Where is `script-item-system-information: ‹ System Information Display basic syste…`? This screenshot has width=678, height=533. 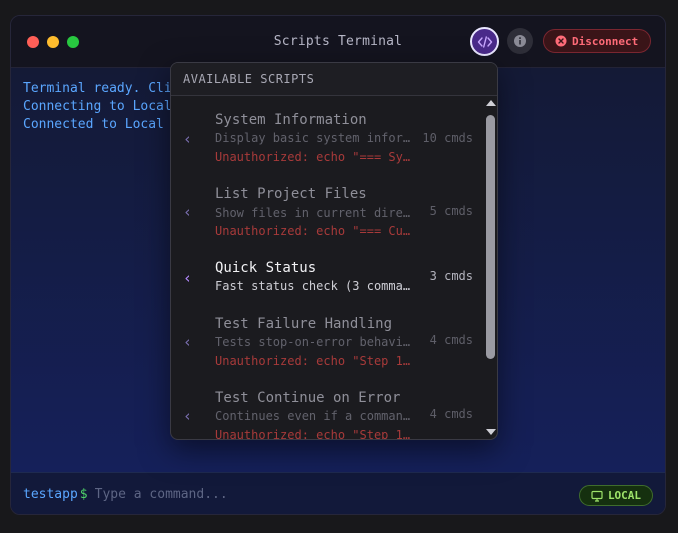 script-item-system-information: ‹ System Information Display basic syste… is located at coordinates (327, 134).